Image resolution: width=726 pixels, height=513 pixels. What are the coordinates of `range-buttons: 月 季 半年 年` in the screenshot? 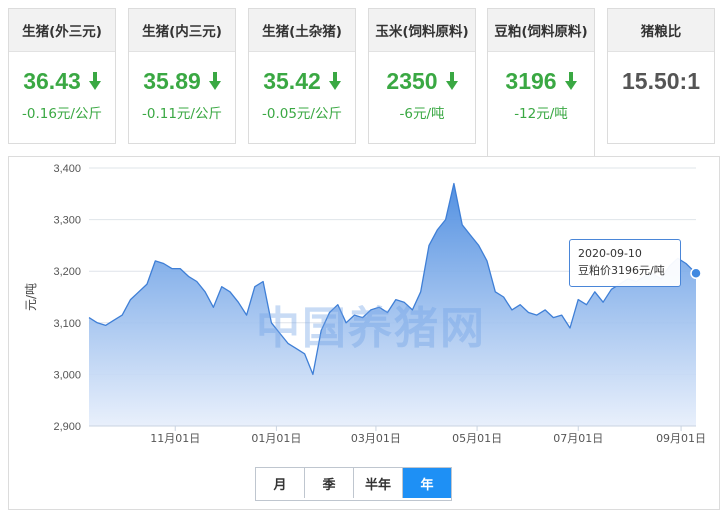 It's located at (353, 484).